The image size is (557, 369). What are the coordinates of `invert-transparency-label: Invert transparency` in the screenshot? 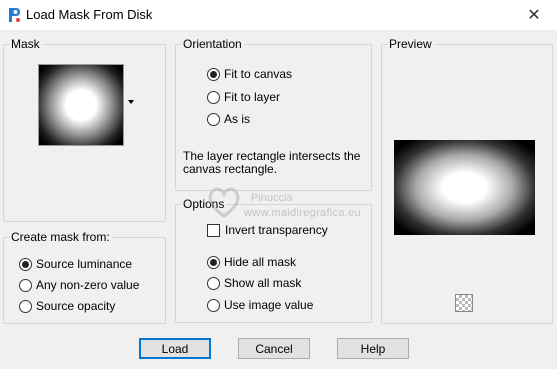 It's located at (276, 230).